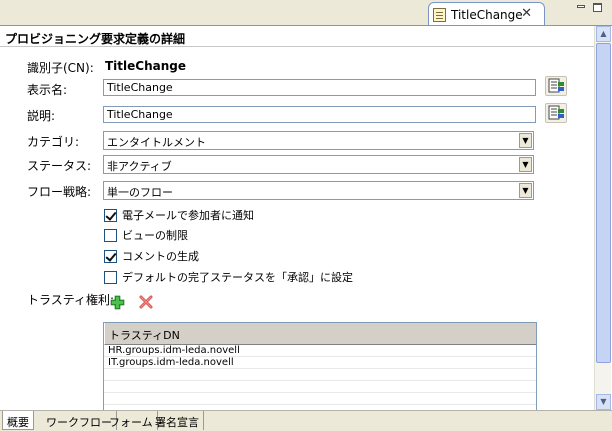 Image resolution: width=612 pixels, height=431 pixels. I want to click on notify-email-option: 電子メールで参加者に通知, so click(179, 215).